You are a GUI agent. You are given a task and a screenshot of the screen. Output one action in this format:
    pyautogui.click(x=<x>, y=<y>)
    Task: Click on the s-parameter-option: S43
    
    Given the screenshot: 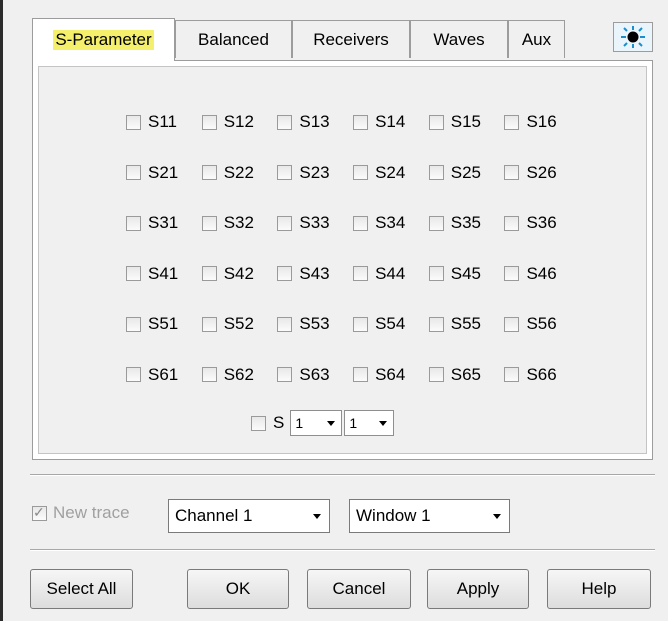 What is the action you would take?
    pyautogui.click(x=315, y=274)
    